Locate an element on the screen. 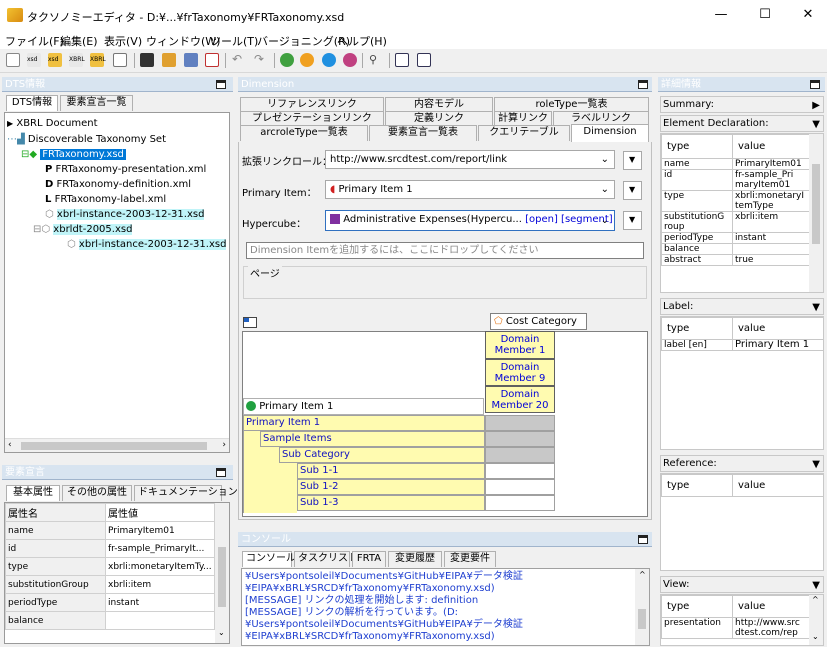 The width and height of the screenshot is (827, 647). cell: PrimaryItem01 is located at coordinates (160, 530).